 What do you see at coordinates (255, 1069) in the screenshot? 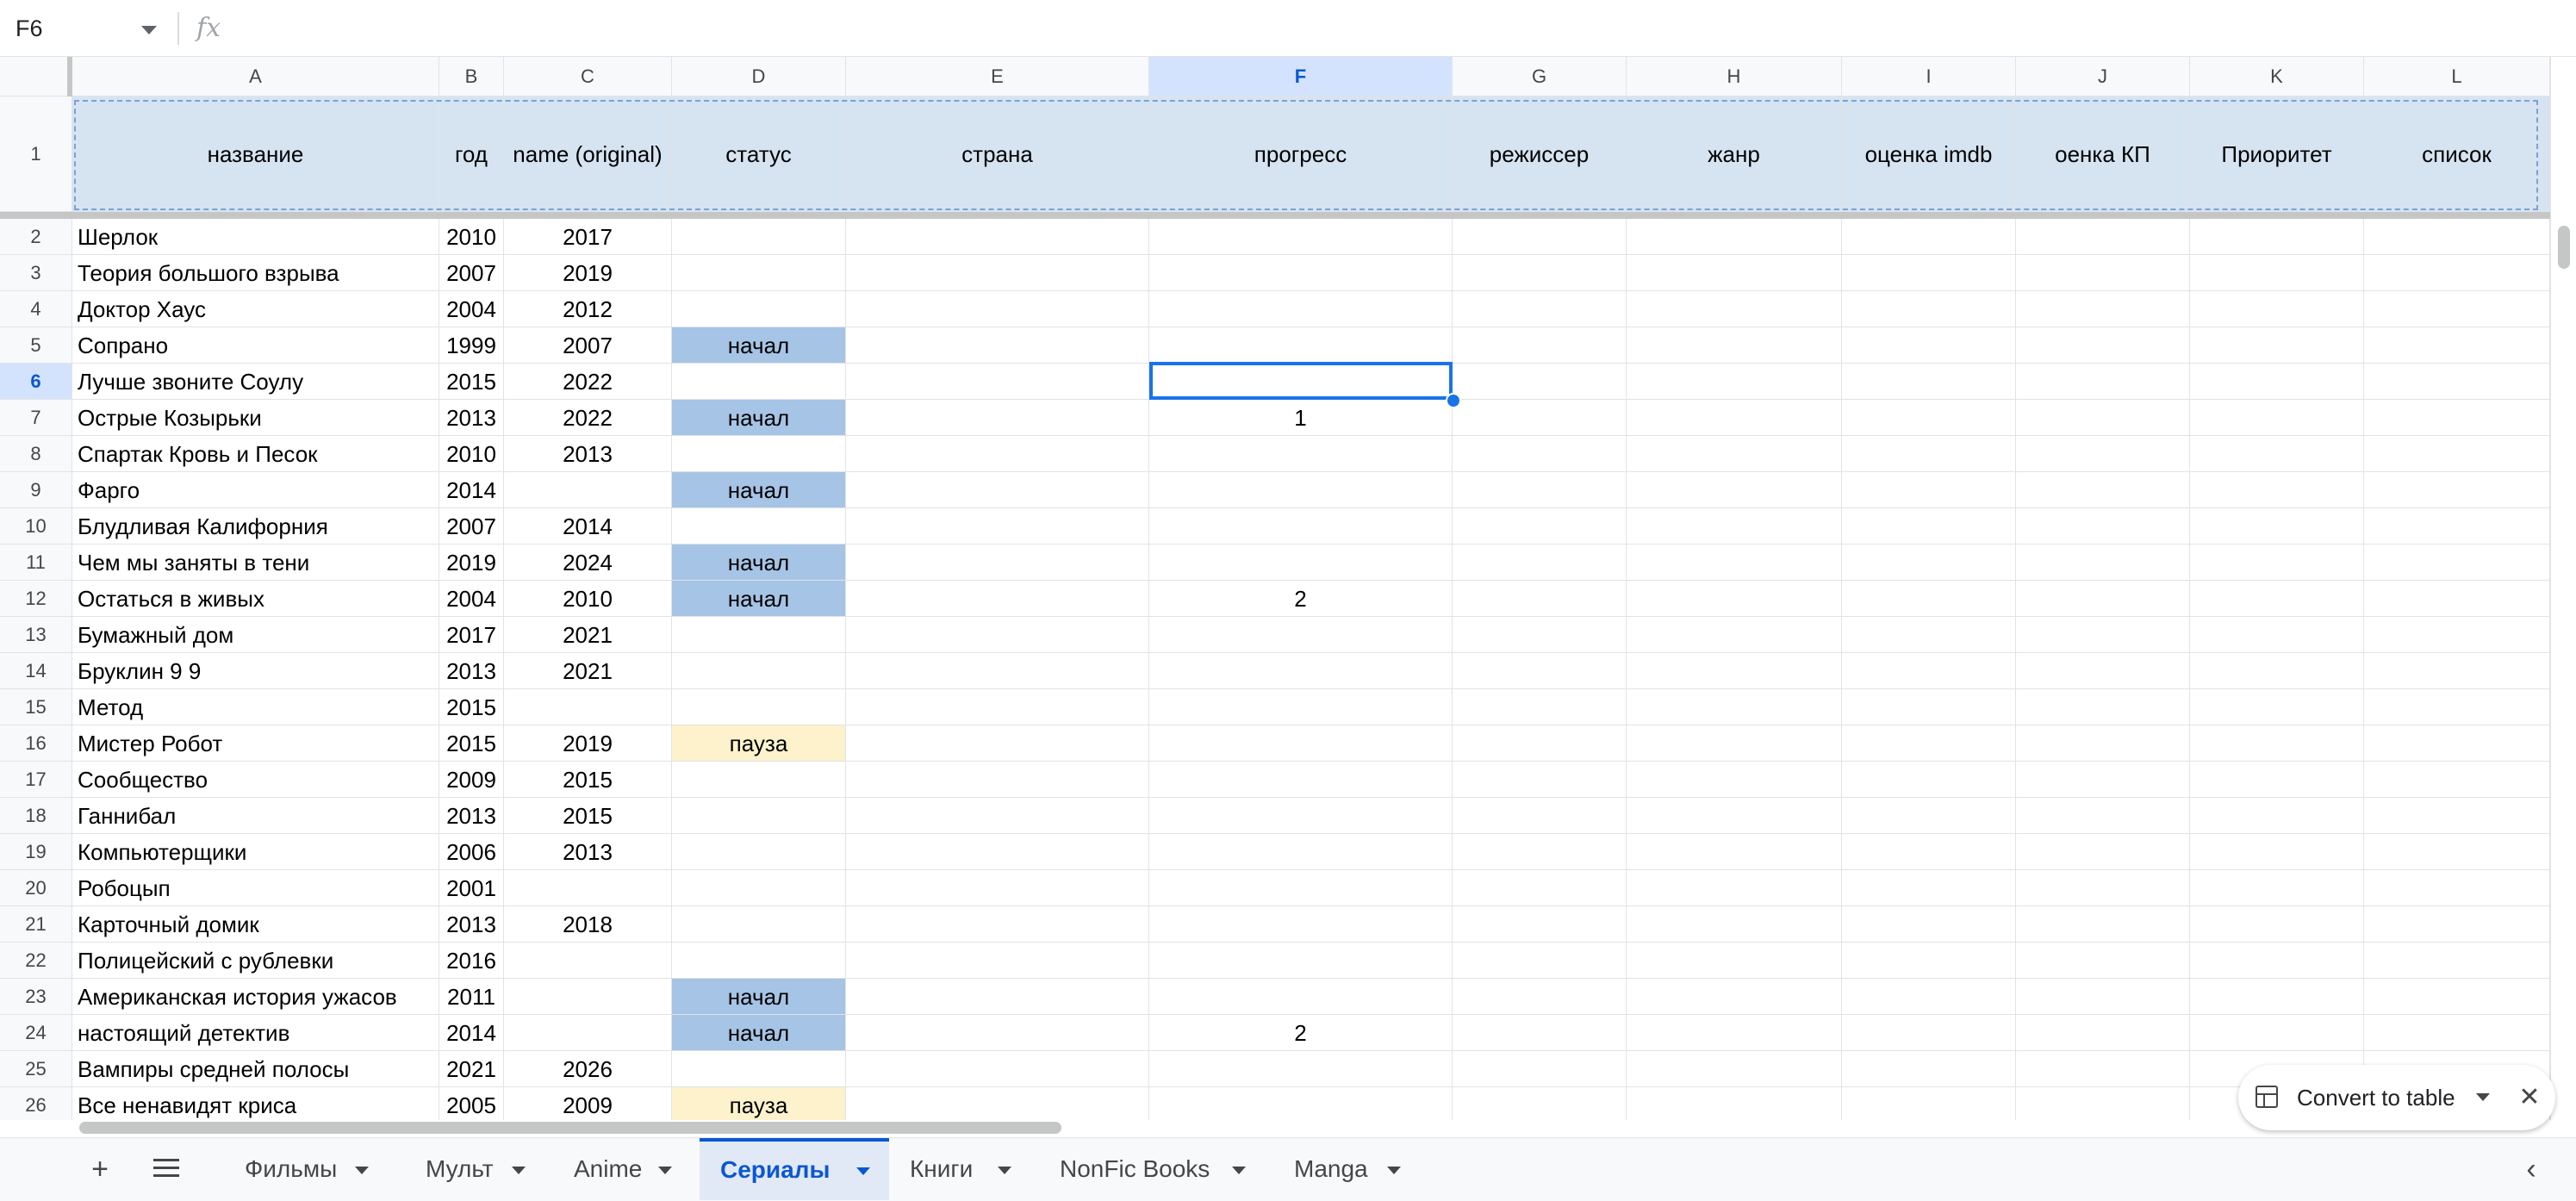
I see `title-cell: Вампиры средней полосы` at bounding box center [255, 1069].